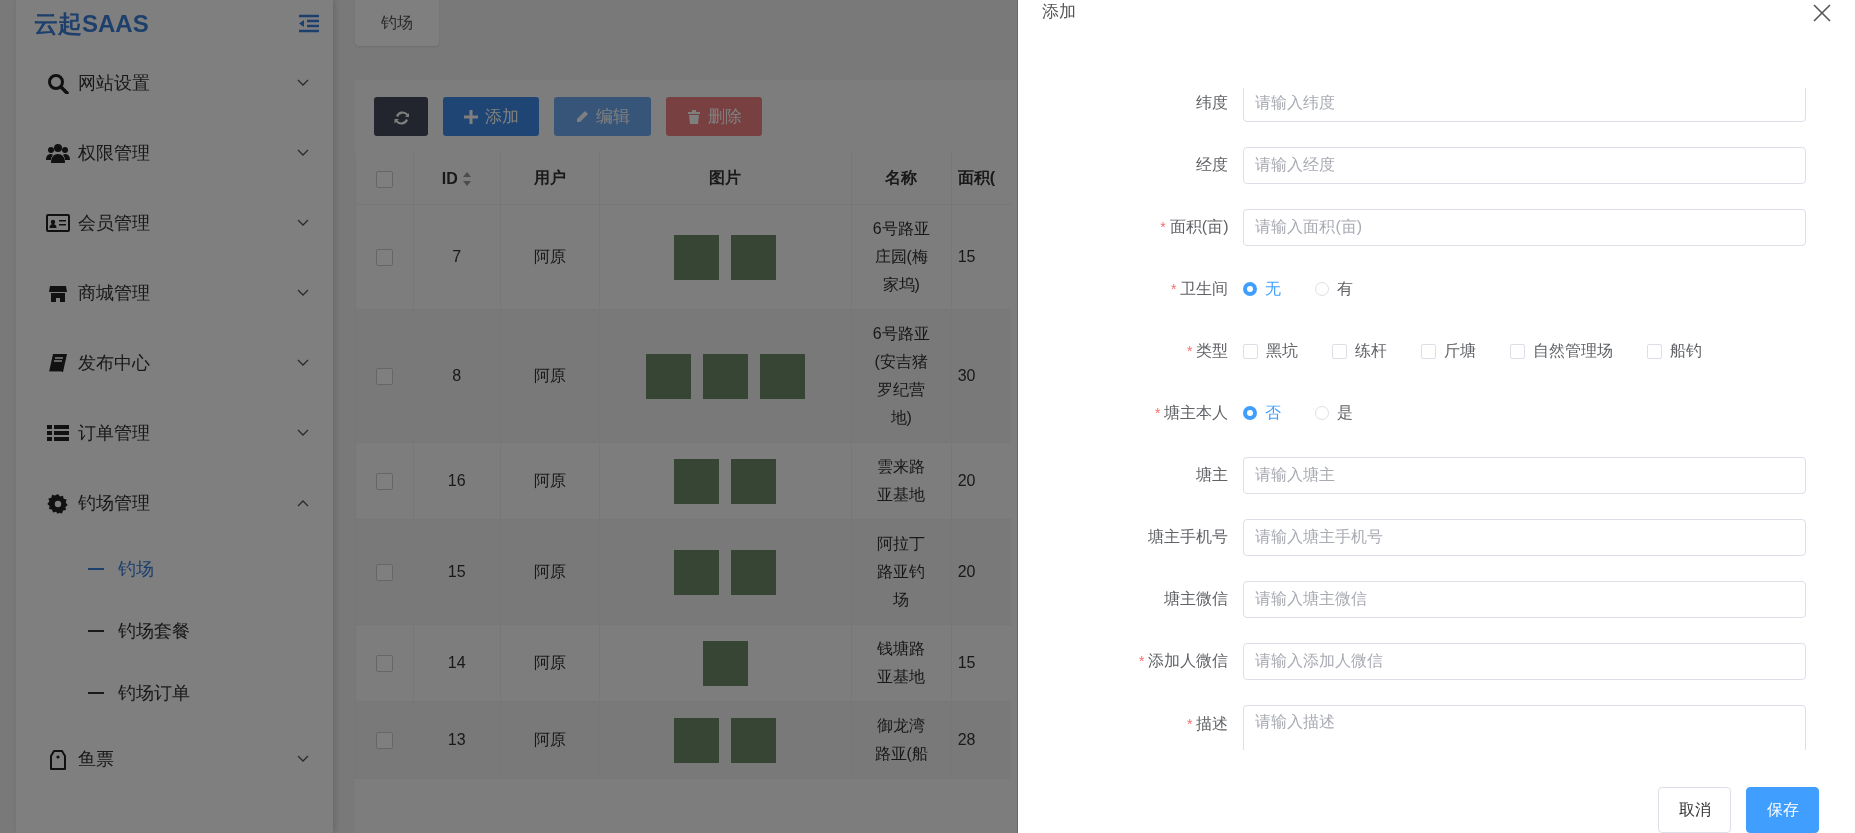  I want to click on plus-icon, so click(470, 116).